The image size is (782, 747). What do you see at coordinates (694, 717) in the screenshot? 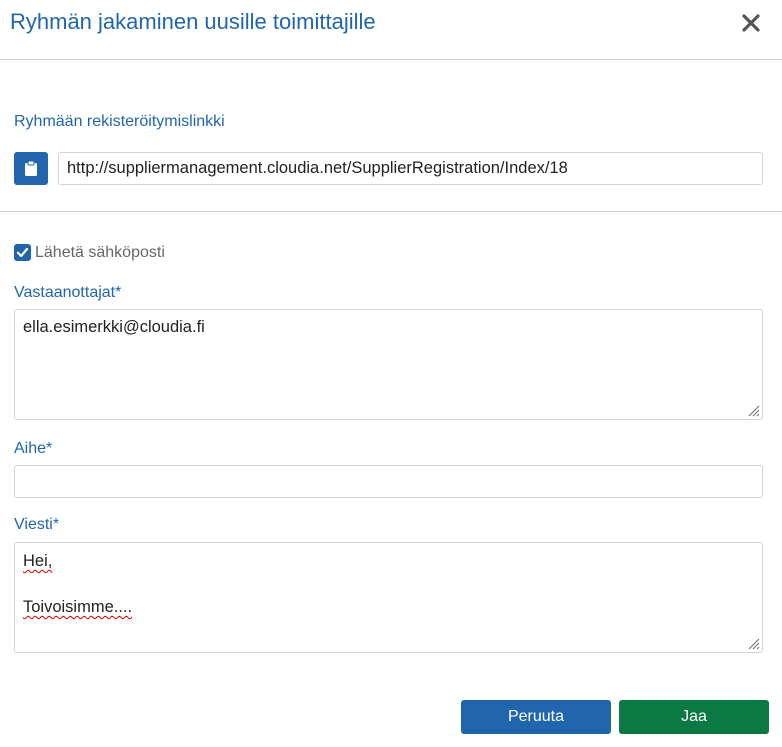
I see `share-button: Jaa` at bounding box center [694, 717].